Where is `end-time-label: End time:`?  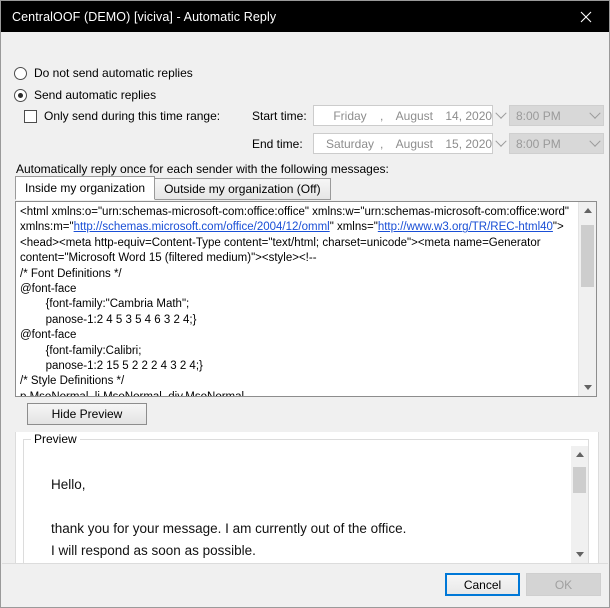
end-time-label: End time: is located at coordinates (277, 144).